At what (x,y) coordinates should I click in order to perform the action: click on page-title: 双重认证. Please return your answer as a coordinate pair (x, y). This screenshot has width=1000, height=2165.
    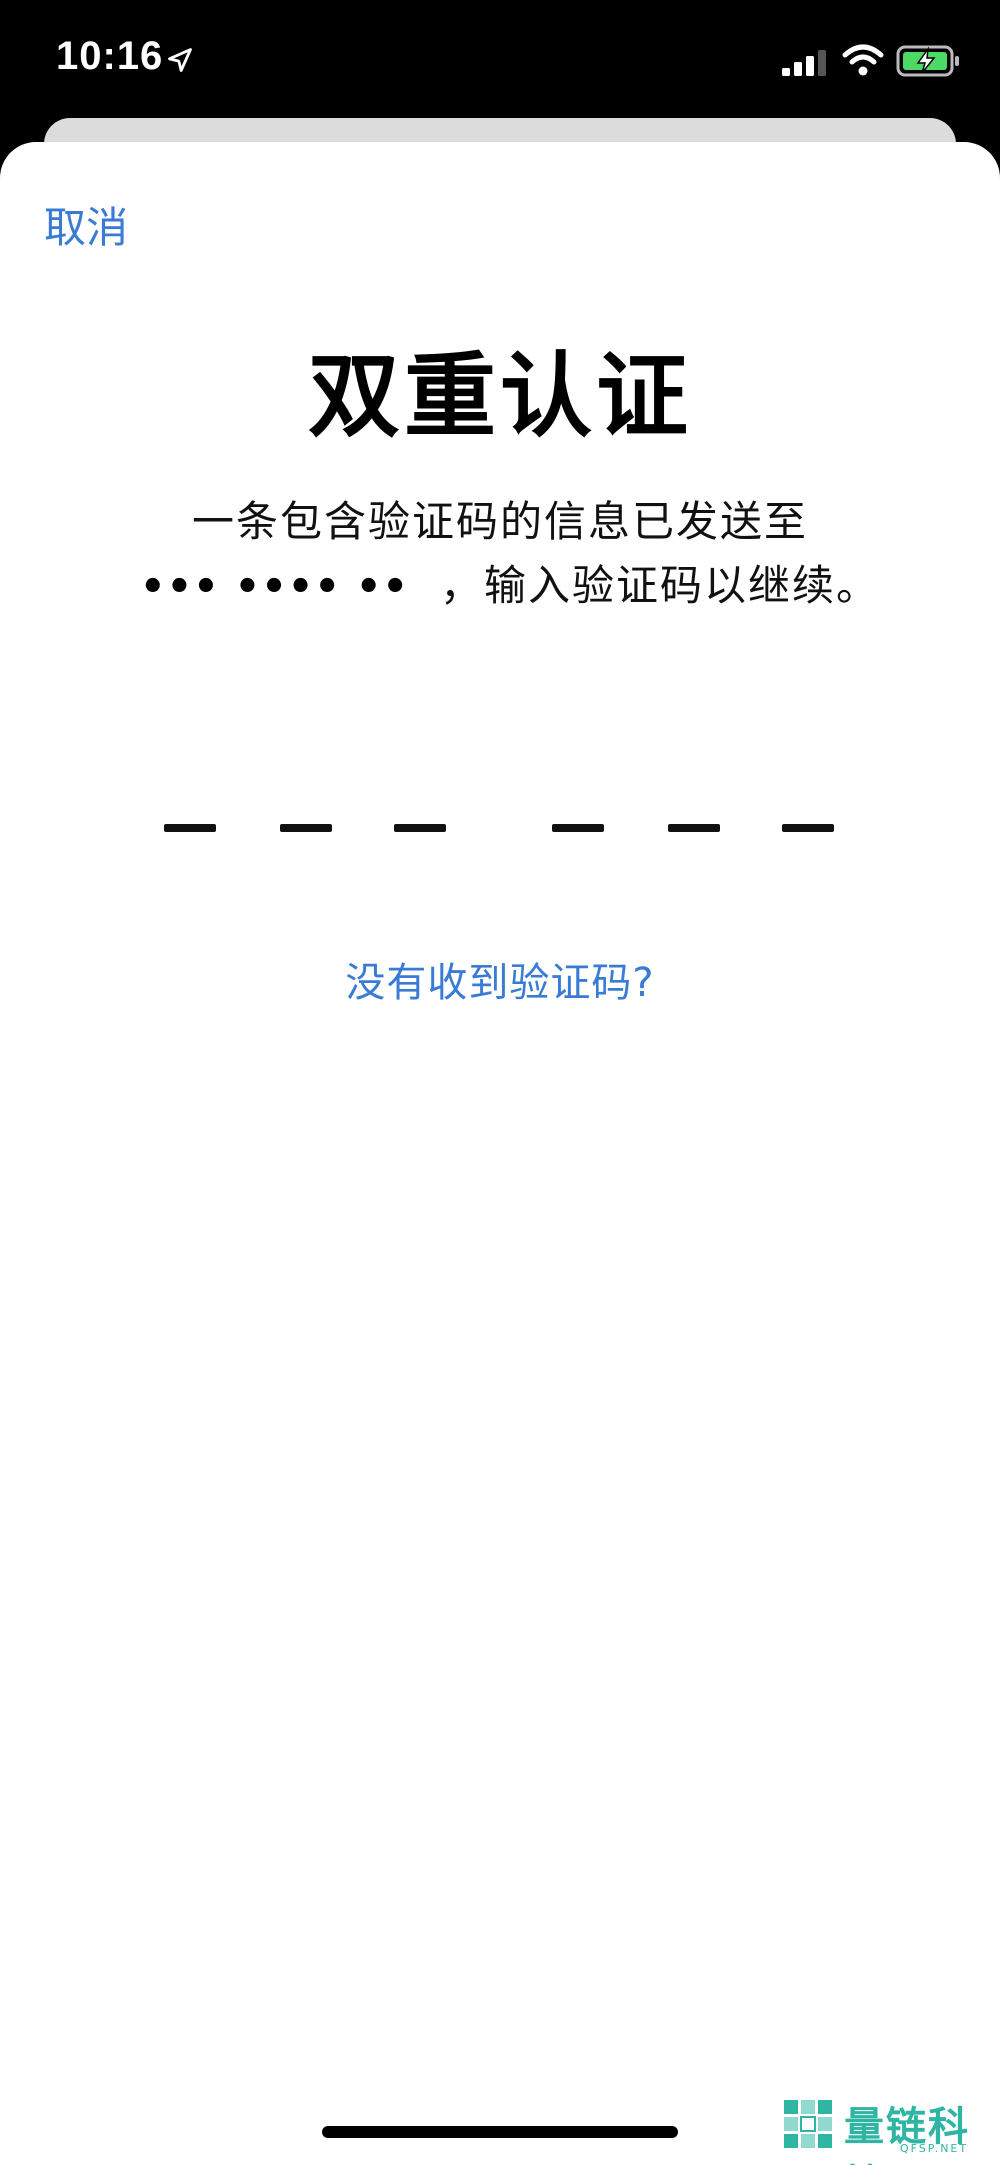
    Looking at the image, I should click on (499, 396).